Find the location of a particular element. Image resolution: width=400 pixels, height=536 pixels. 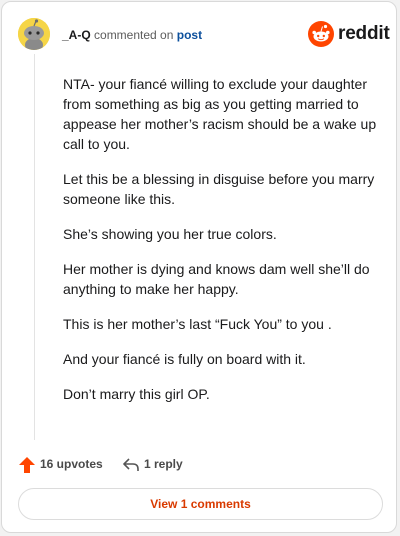

reply-button: 1 reply is located at coordinates (163, 464).